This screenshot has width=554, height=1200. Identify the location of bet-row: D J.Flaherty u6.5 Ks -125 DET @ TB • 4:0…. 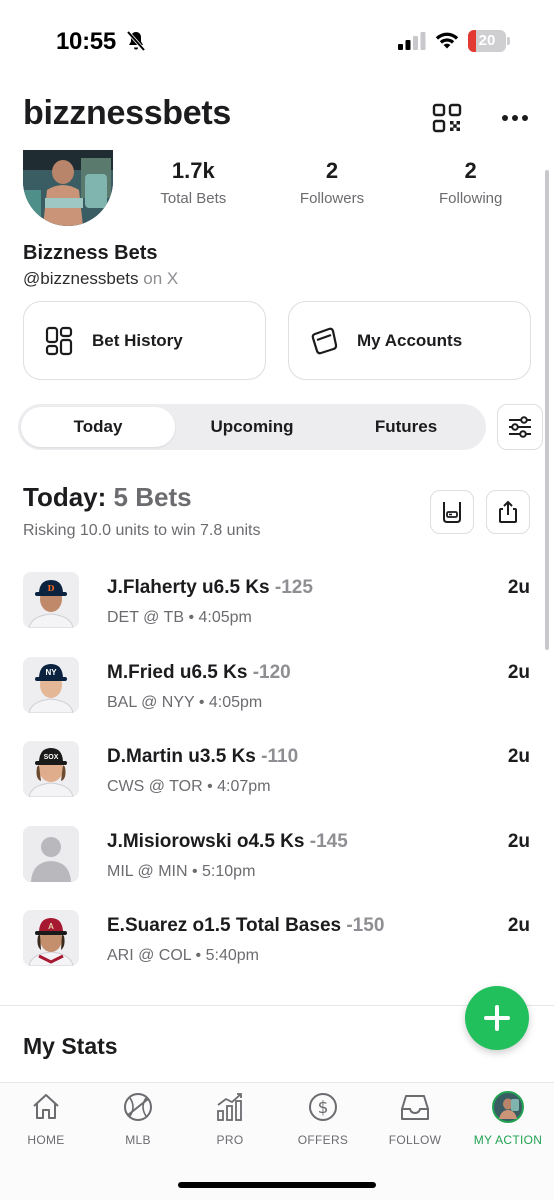
(277, 607).